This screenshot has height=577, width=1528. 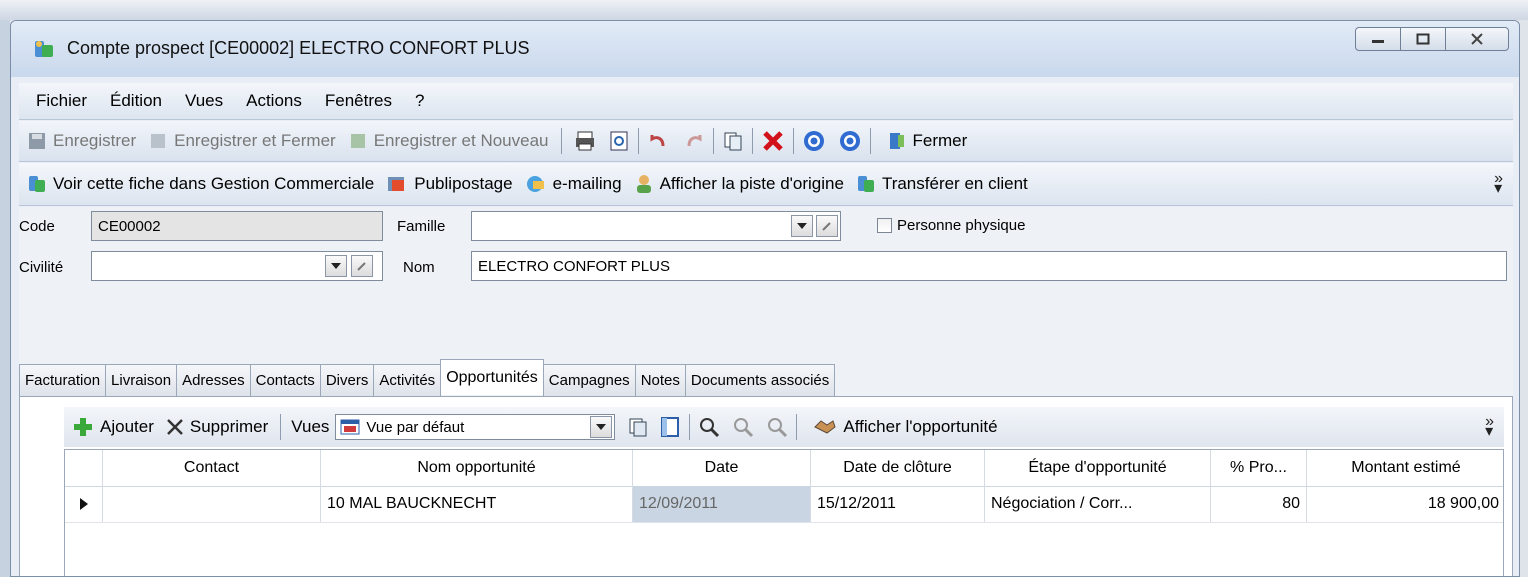 What do you see at coordinates (84, 504) in the screenshot?
I see `row-indicator` at bounding box center [84, 504].